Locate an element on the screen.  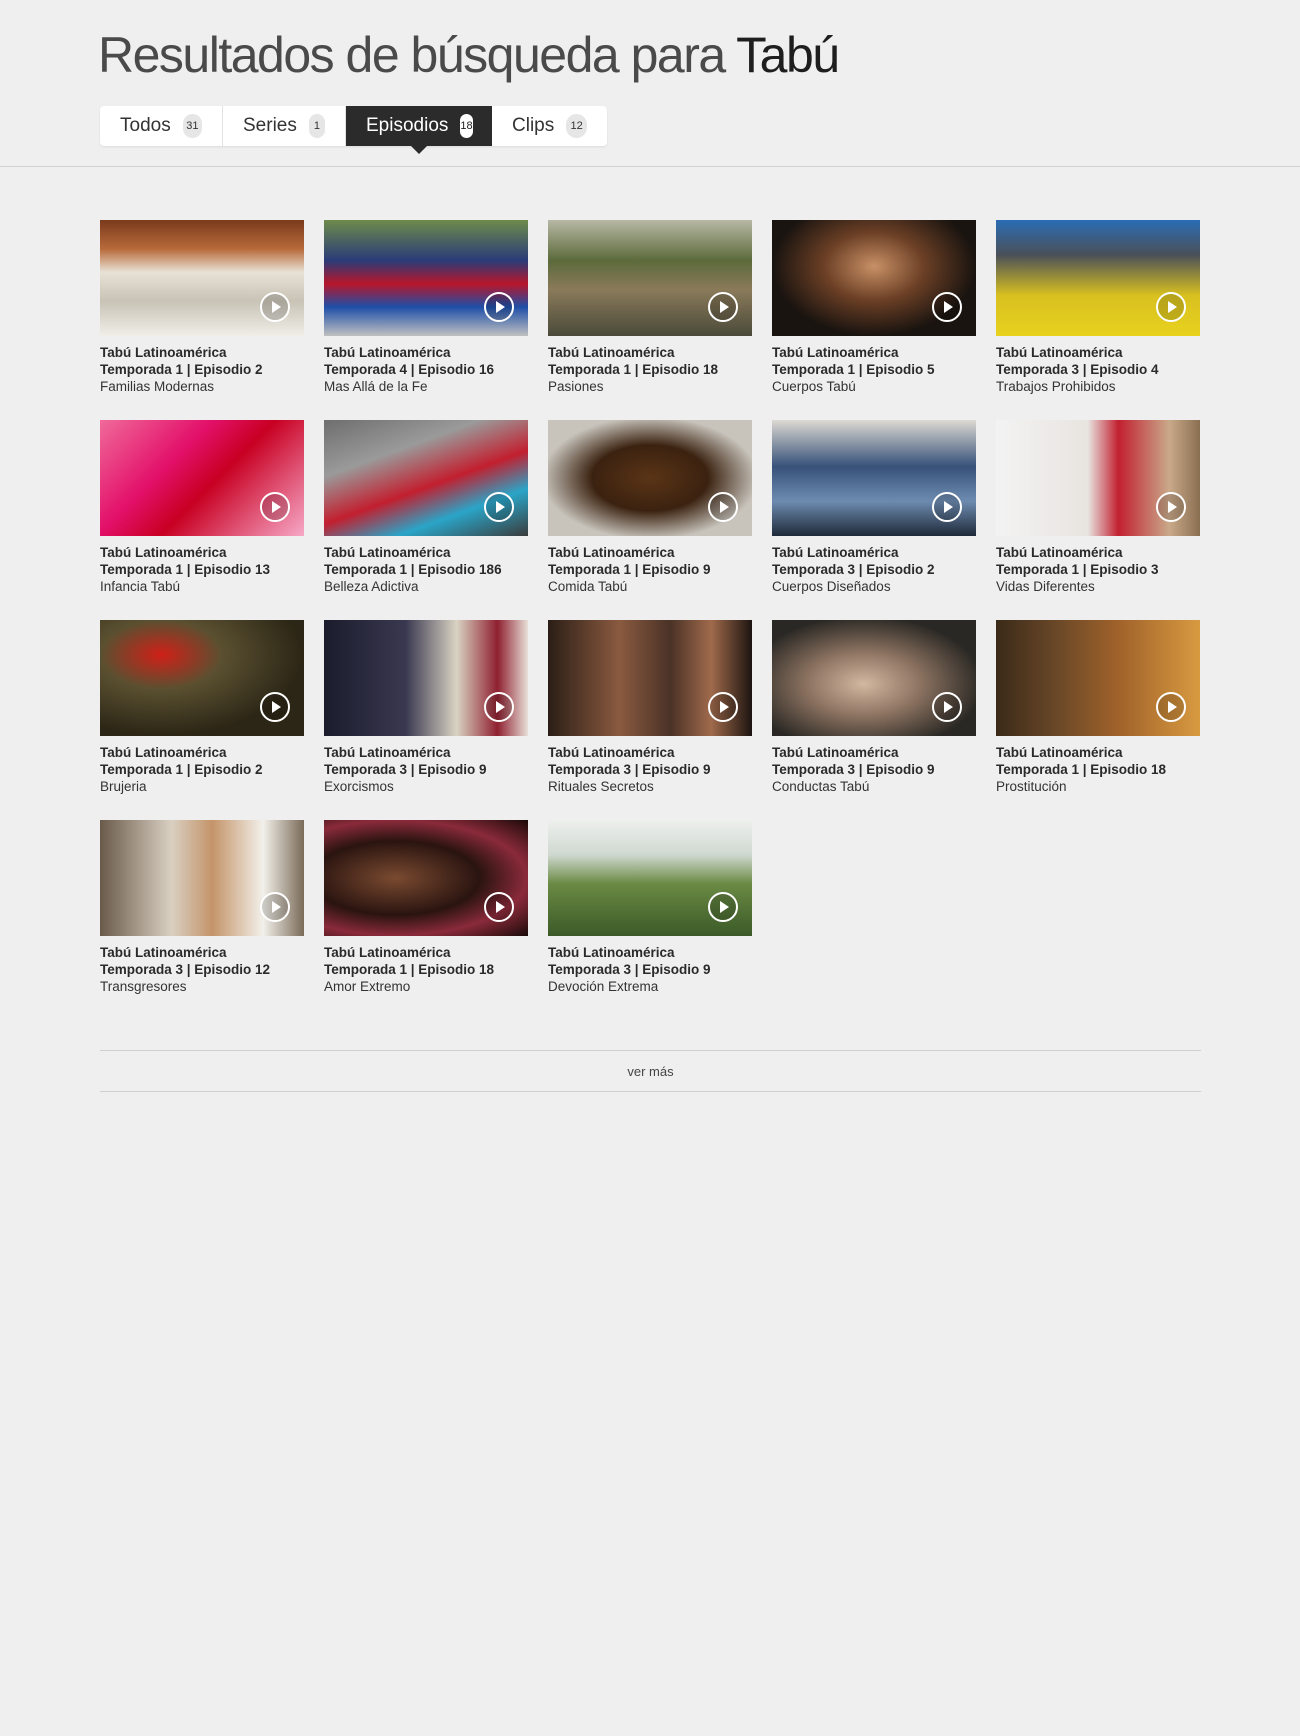
tab-clips: Clips 12 is located at coordinates (549, 126).